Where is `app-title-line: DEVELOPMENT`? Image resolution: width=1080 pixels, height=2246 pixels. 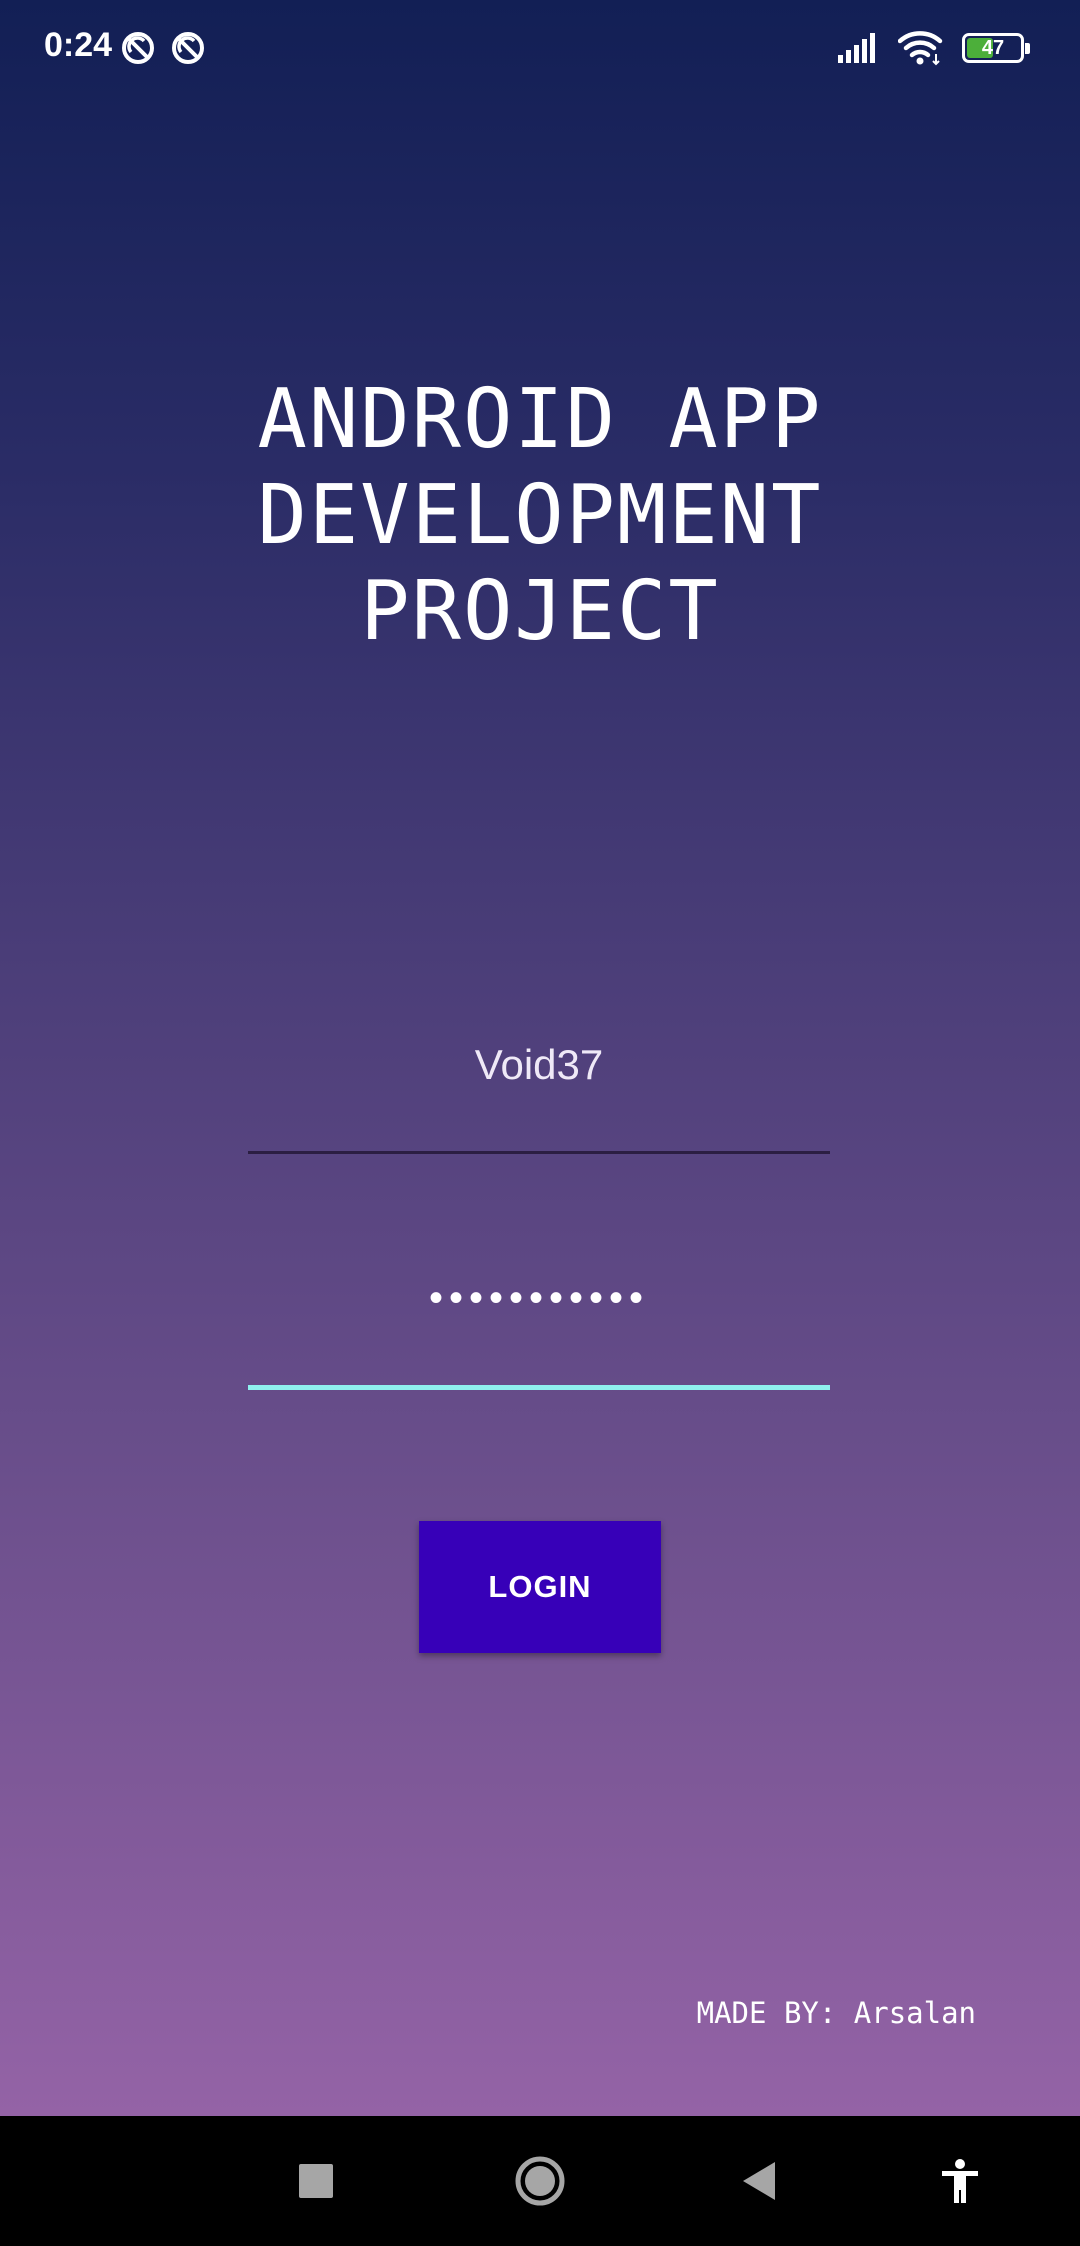
app-title-line: DEVELOPMENT is located at coordinates (540, 515).